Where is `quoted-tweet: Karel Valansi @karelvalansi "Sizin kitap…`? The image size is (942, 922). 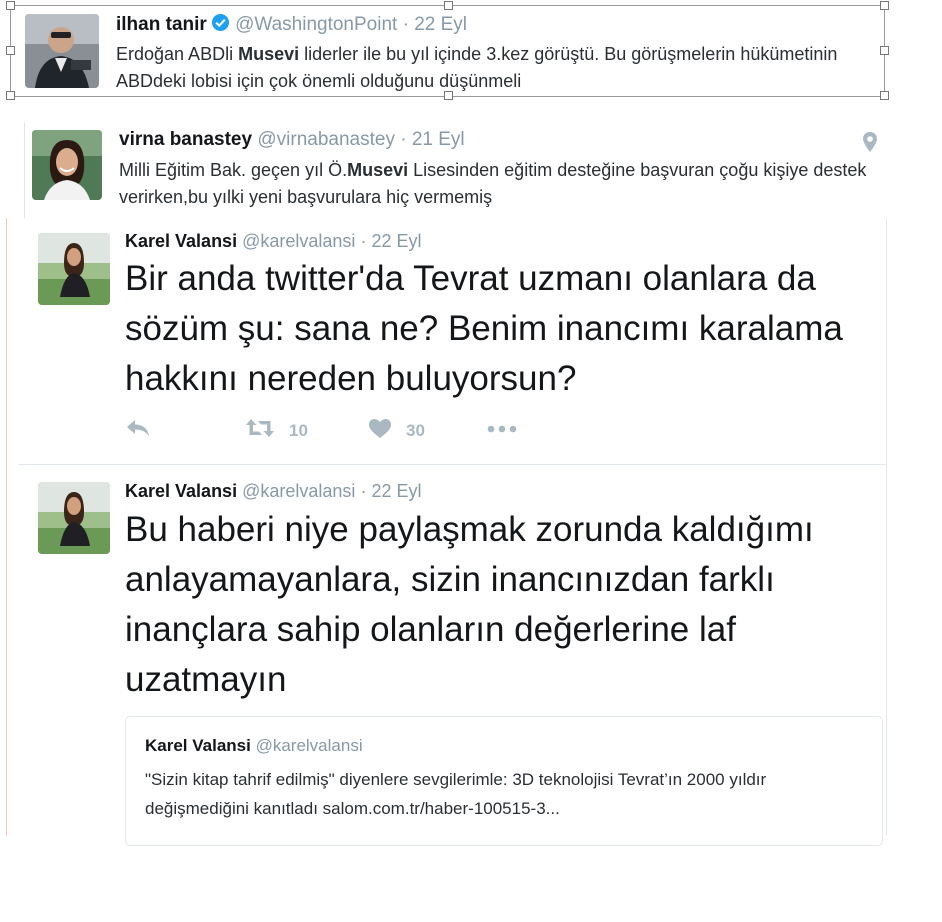 quoted-tweet: Karel Valansi @karelvalansi "Sizin kitap… is located at coordinates (504, 781).